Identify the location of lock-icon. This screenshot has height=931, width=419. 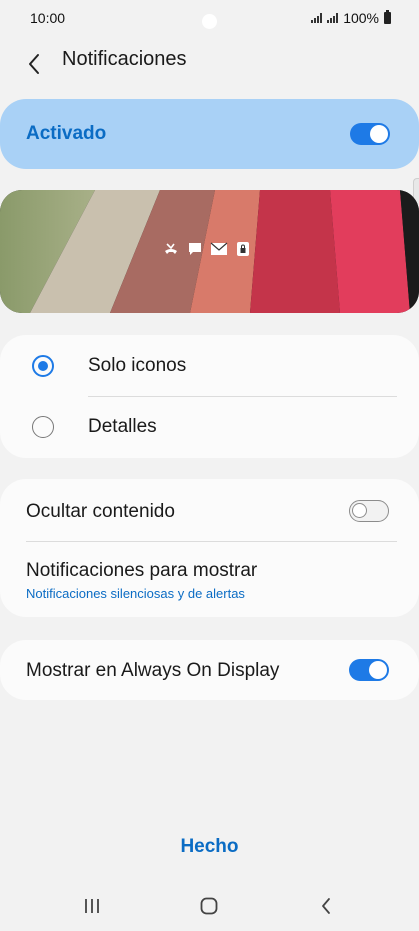
(243, 249).